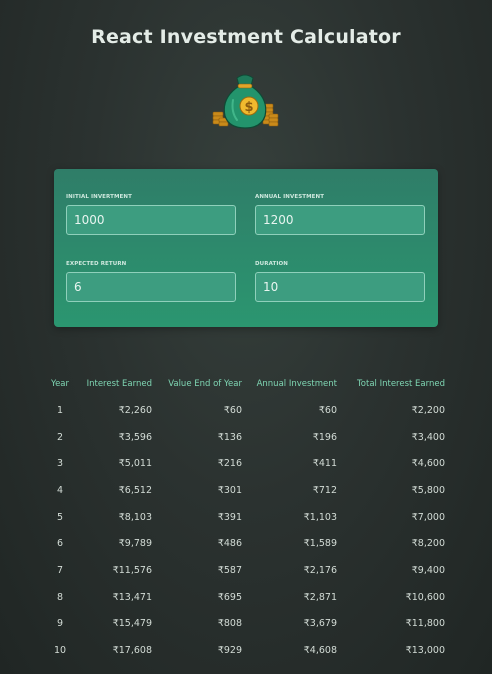 The height and width of the screenshot is (674, 492). Describe the element at coordinates (245, 490) in the screenshot. I see `table-row: 4 ₹6,512 ₹301 ₹712 ₹5,800` at that location.